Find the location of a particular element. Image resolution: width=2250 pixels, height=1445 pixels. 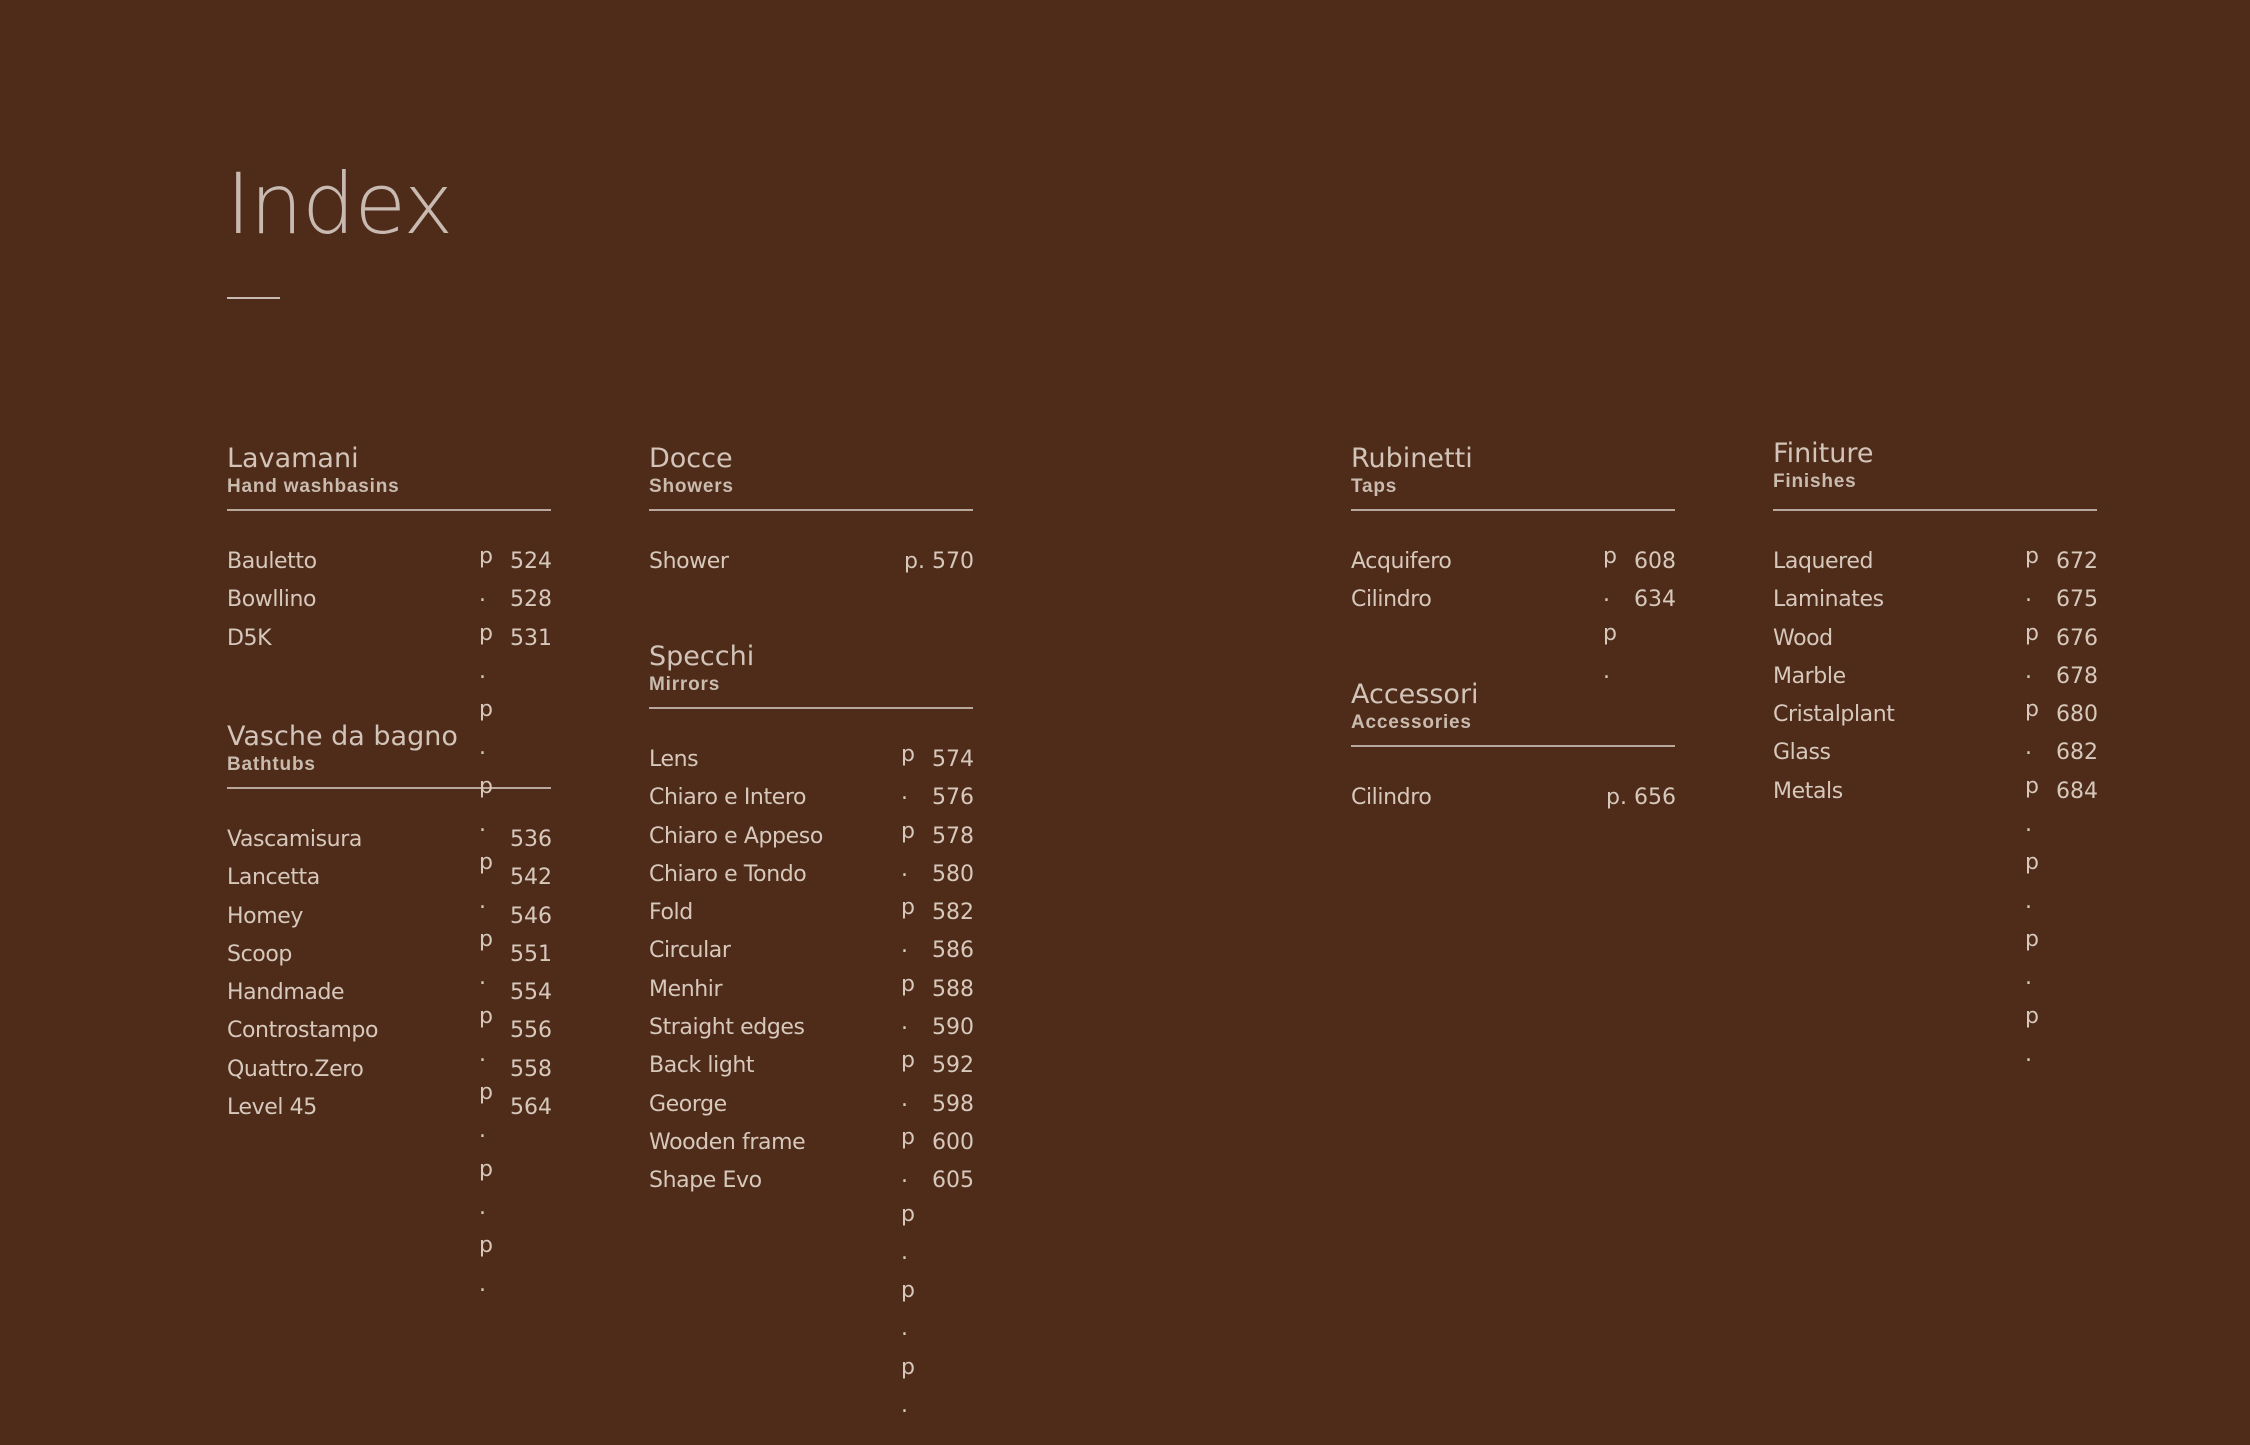

entry-label: Metals is located at coordinates (1808, 791).